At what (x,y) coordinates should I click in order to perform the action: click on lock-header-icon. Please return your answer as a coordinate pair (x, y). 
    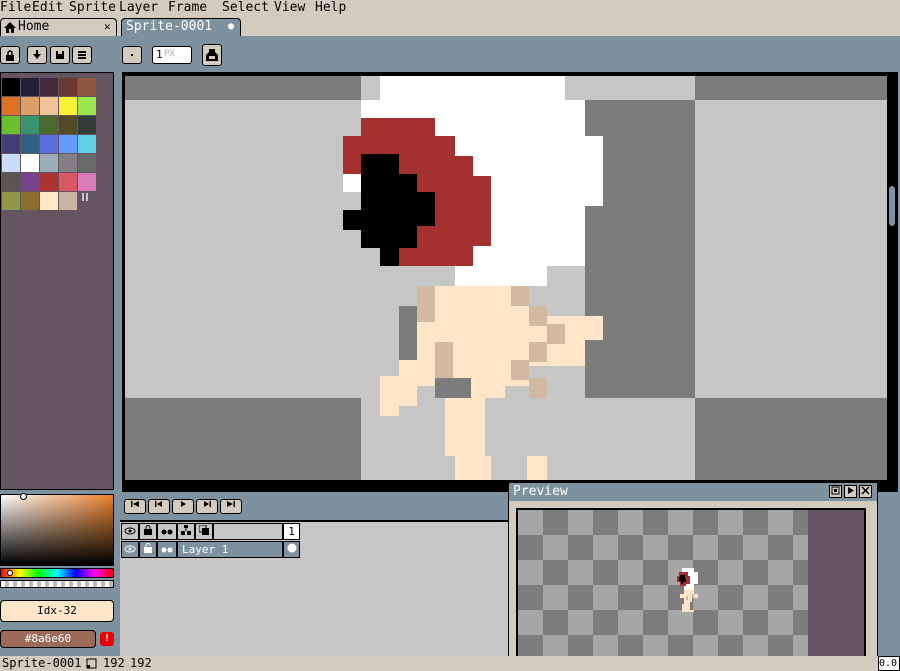
    Looking at the image, I should click on (148, 531).